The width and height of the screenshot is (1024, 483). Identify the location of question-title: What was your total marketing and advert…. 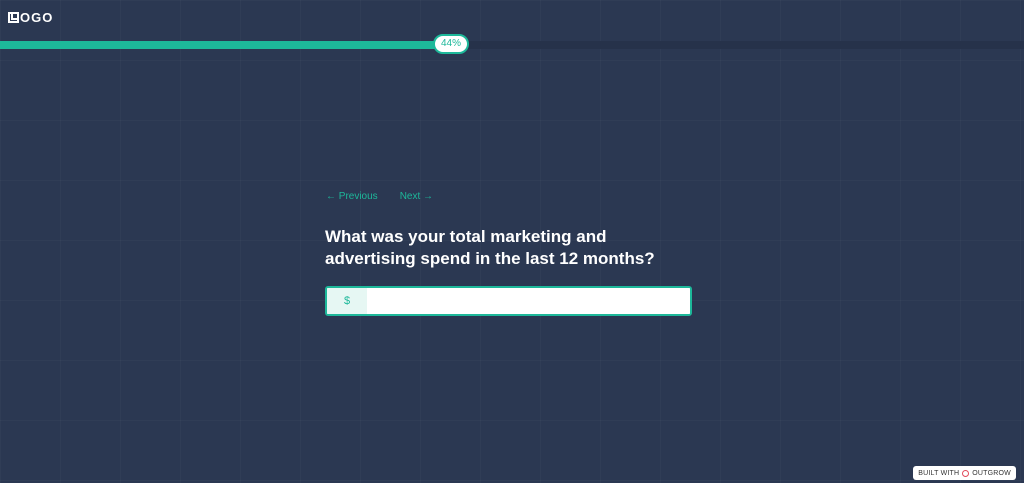
(490, 247).